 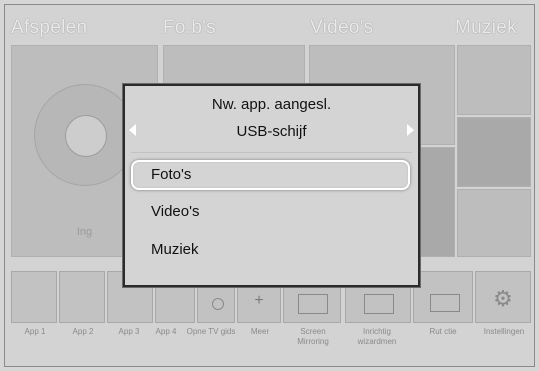 I want to click on category-fotos: Fo.b's, so click(x=189, y=28).